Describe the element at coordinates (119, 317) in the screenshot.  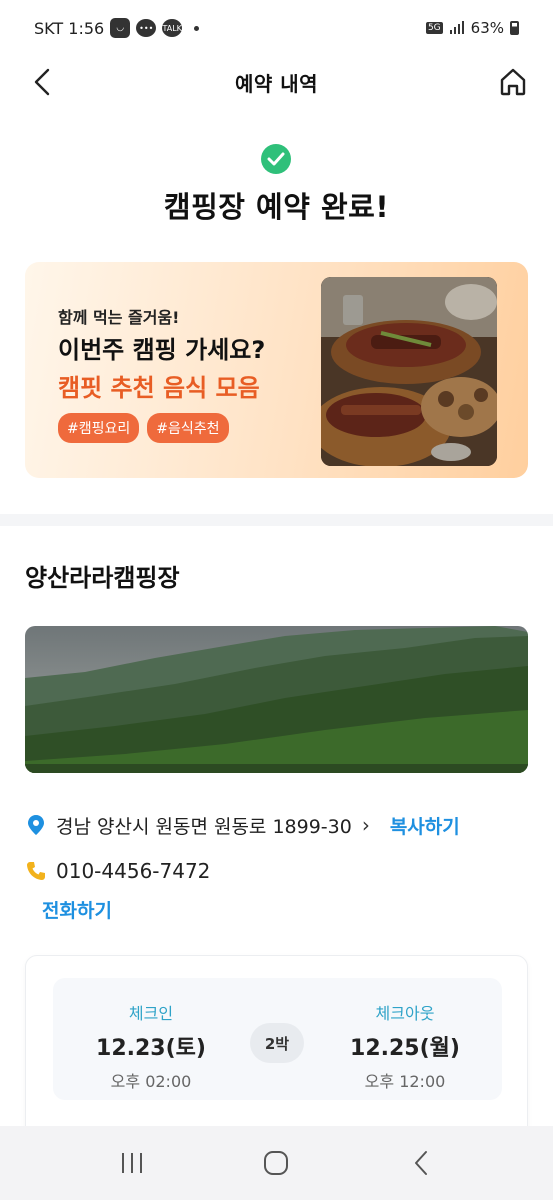
I see `banner-subtitle: 함께 먹는 즐거움!` at that location.